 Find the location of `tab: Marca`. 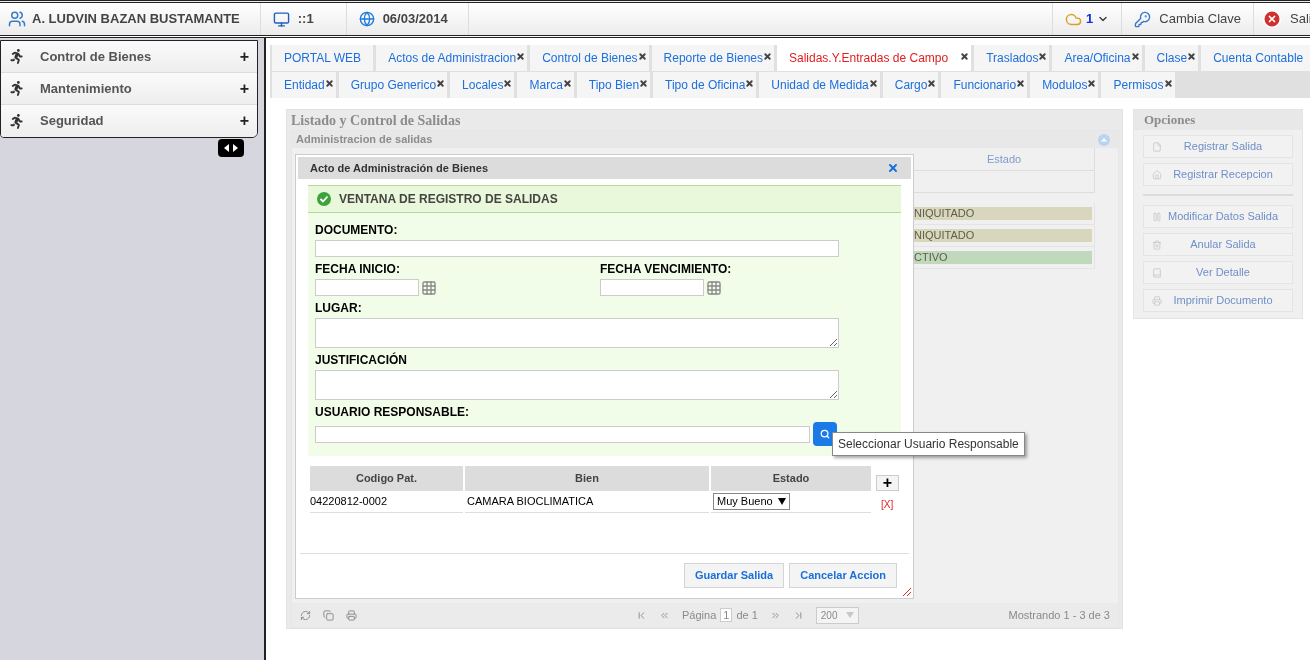

tab: Marca is located at coordinates (545, 85).